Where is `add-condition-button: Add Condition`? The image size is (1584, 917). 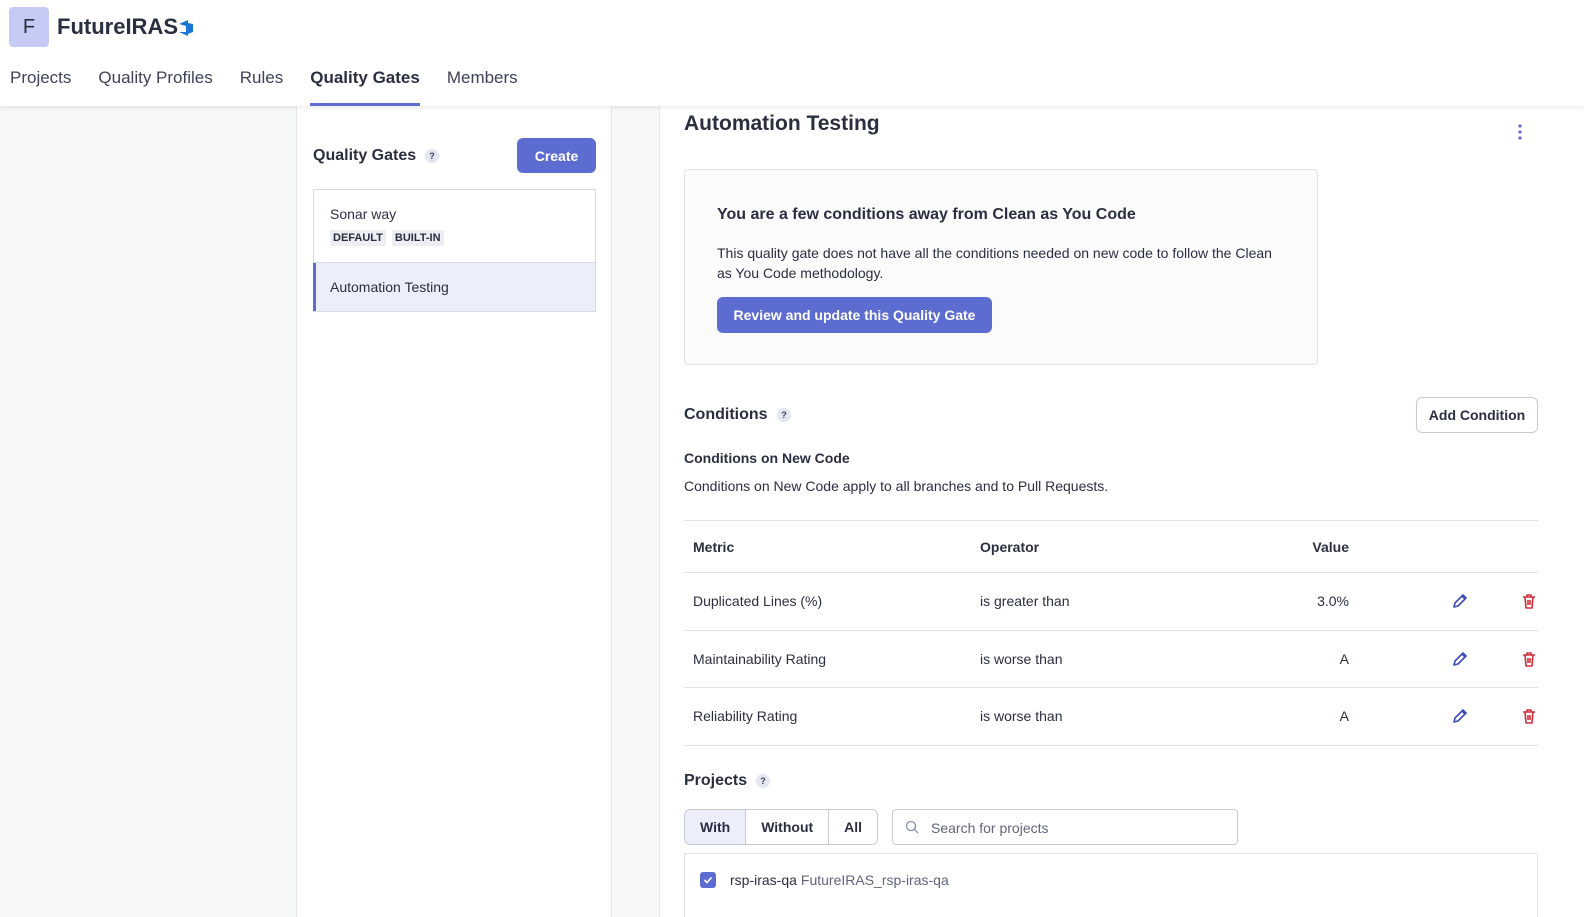 add-condition-button: Add Condition is located at coordinates (1477, 415).